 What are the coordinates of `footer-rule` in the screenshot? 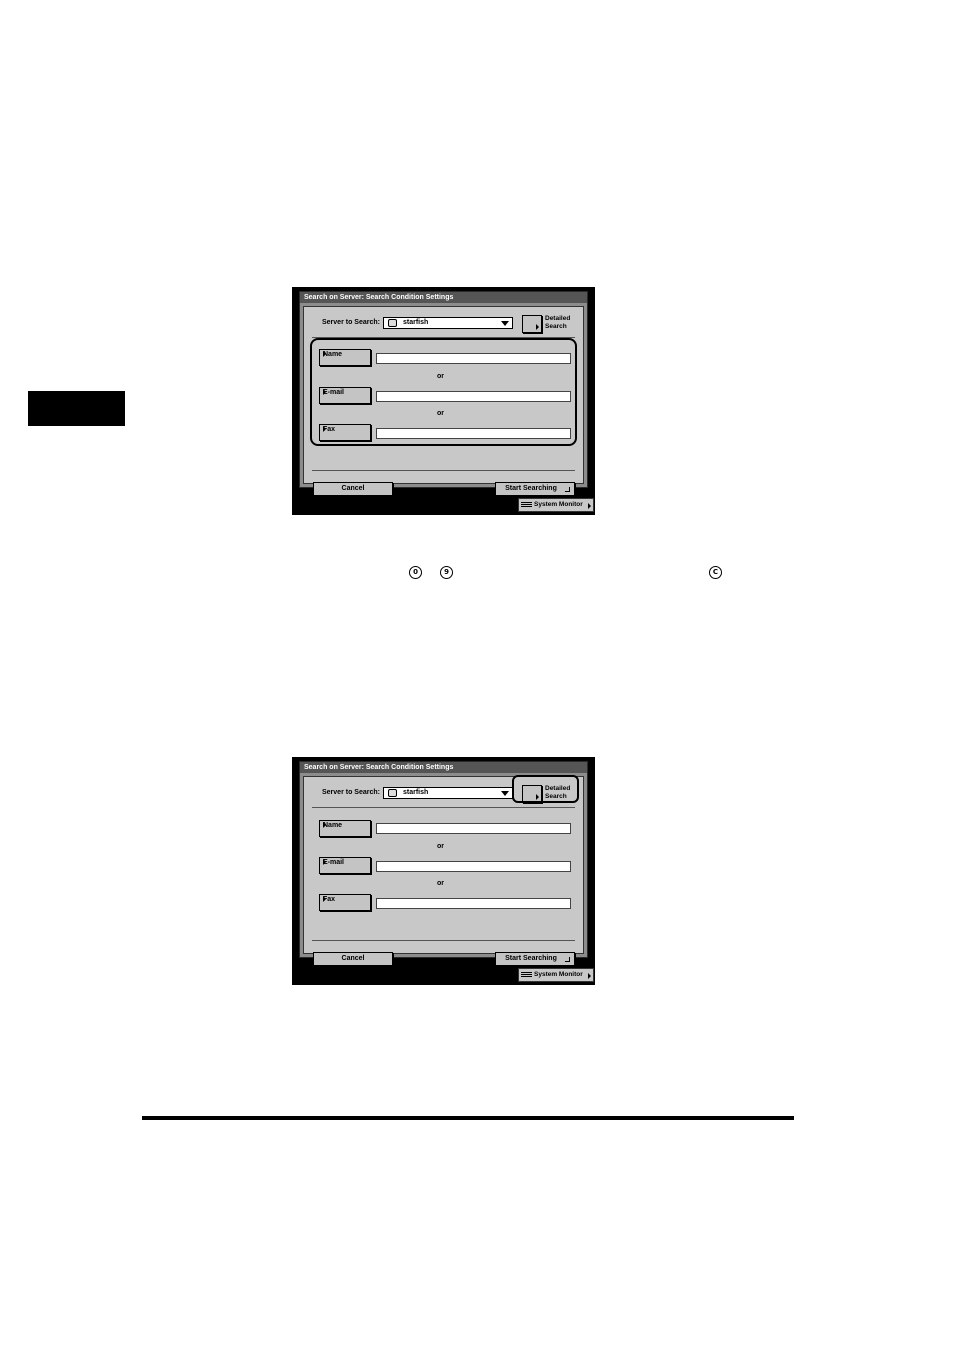 It's located at (468, 1118).